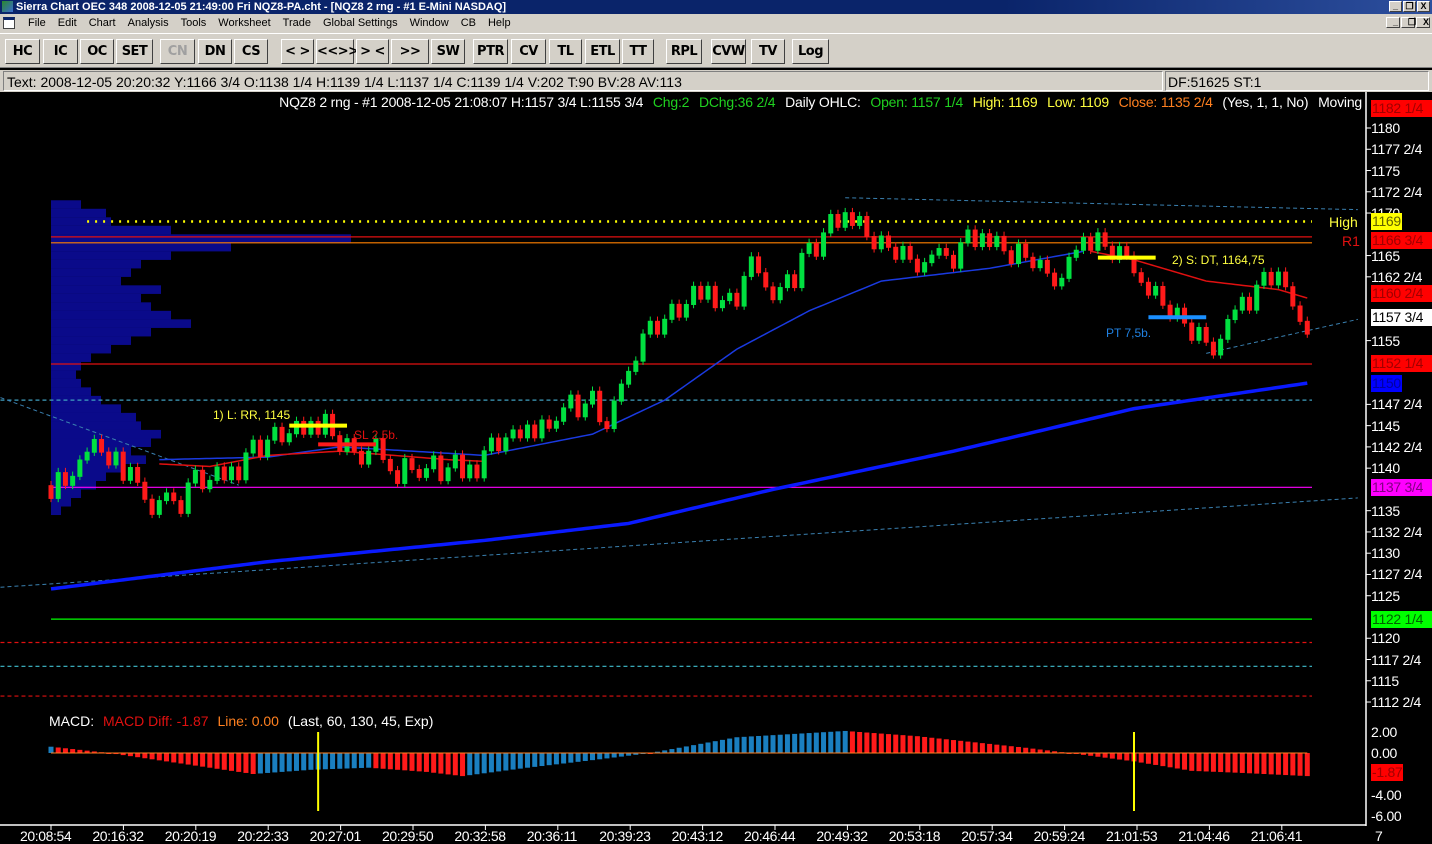  Describe the element at coordinates (1386, 795) in the screenshot. I see `macd-axis-label: -4.00` at that location.